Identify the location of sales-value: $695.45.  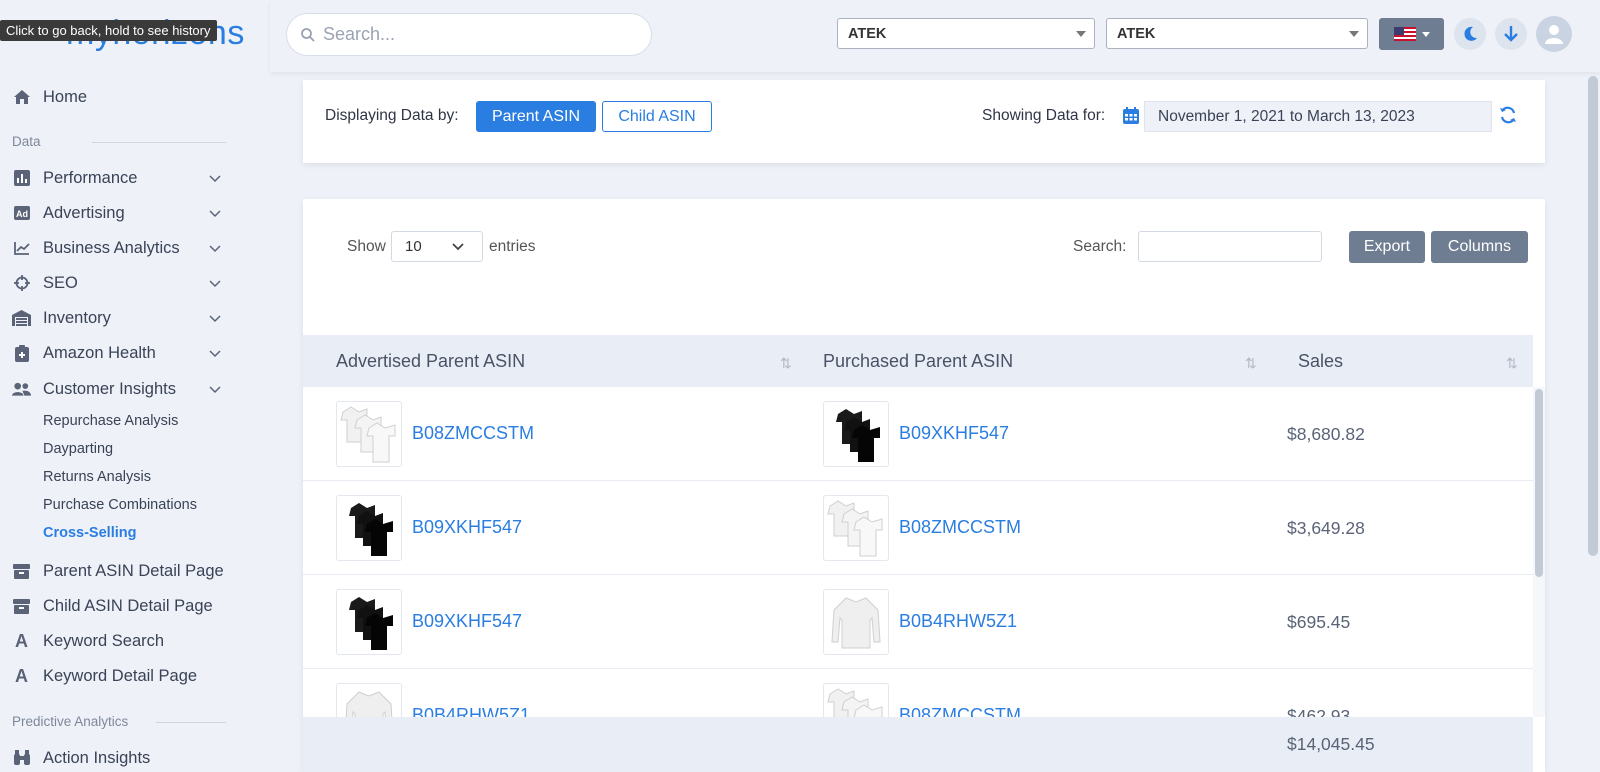
(1319, 622).